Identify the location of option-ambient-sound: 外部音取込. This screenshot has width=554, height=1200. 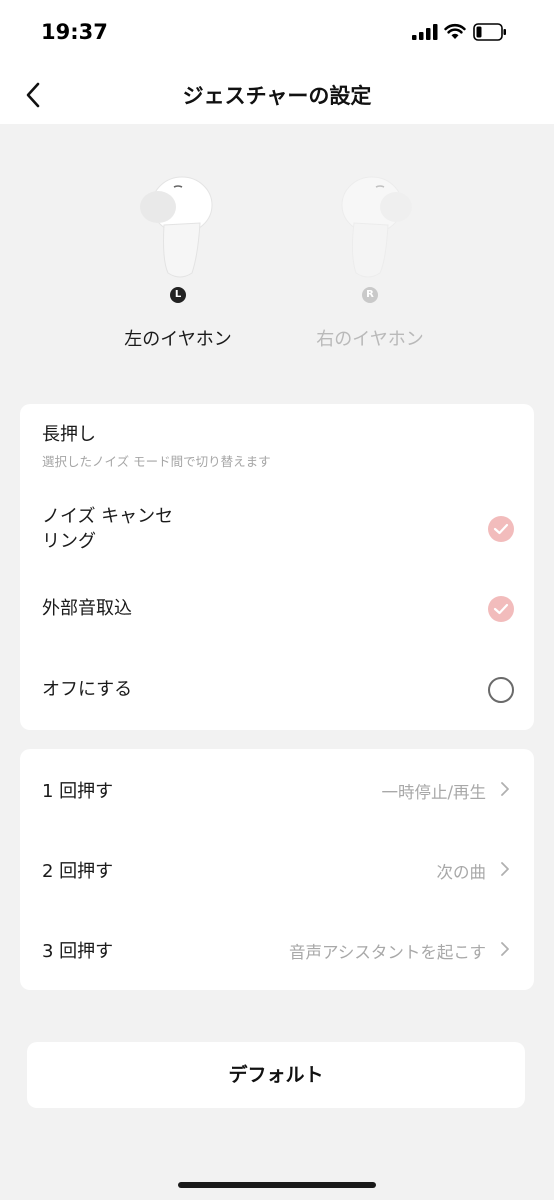
(277, 609).